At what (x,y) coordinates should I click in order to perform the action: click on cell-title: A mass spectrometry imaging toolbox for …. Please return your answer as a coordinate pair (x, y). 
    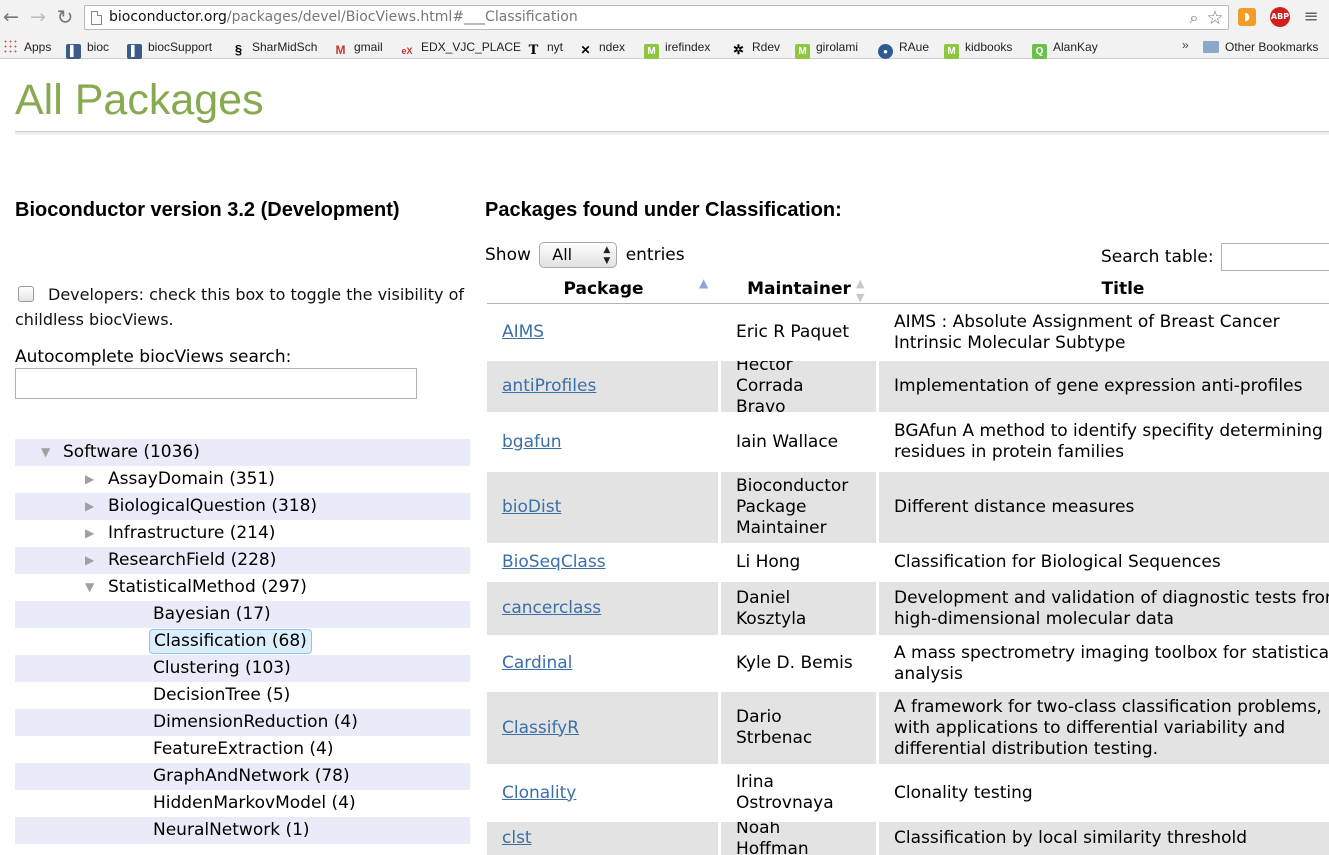
    Looking at the image, I should click on (1104, 663).